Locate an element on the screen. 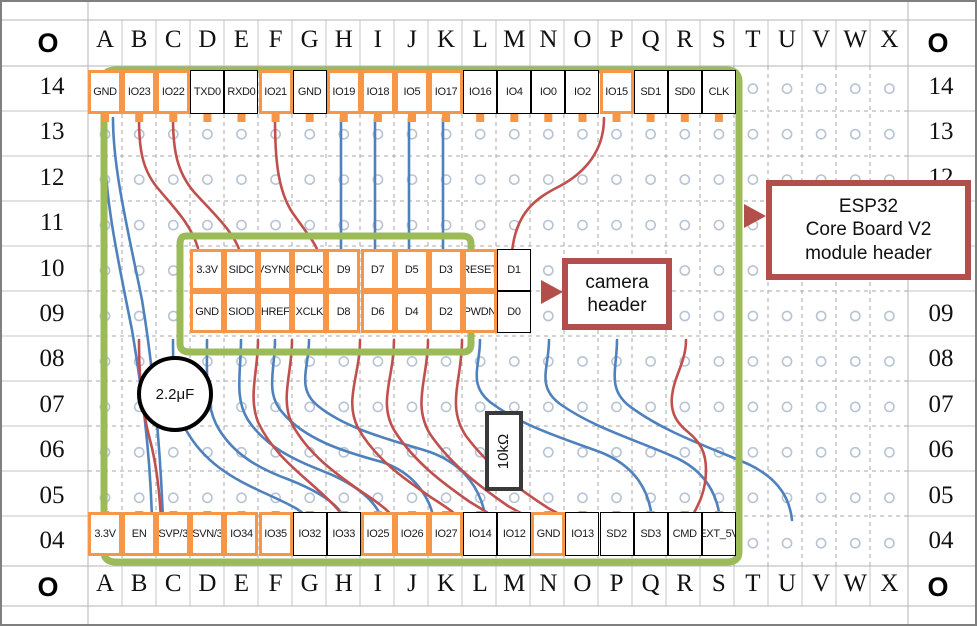 Image resolution: width=977 pixels, height=626 pixels. column-label-top-P: P is located at coordinates (616, 39).